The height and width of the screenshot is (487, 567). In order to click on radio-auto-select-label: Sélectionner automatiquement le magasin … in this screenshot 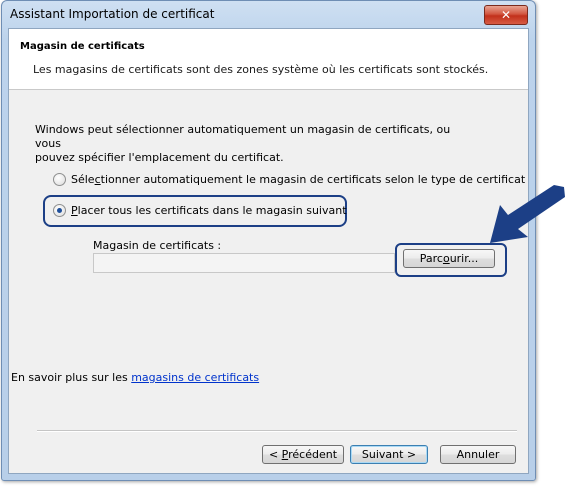, I will do `click(298, 179)`.